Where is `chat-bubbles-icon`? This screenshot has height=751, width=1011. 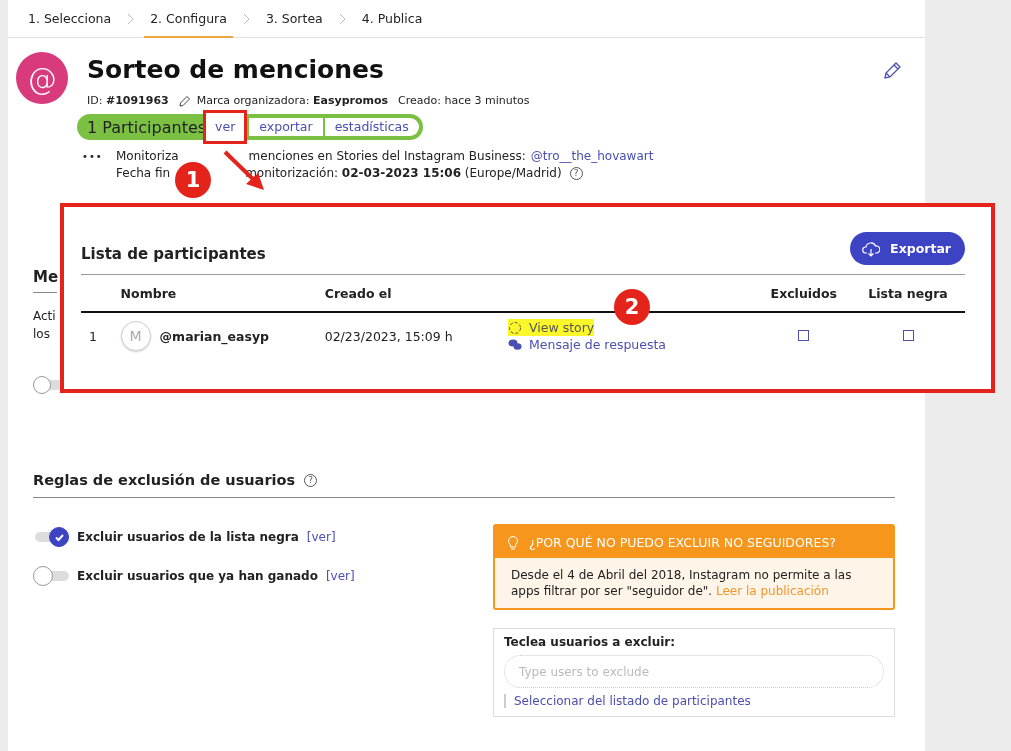 chat-bubbles-icon is located at coordinates (515, 344).